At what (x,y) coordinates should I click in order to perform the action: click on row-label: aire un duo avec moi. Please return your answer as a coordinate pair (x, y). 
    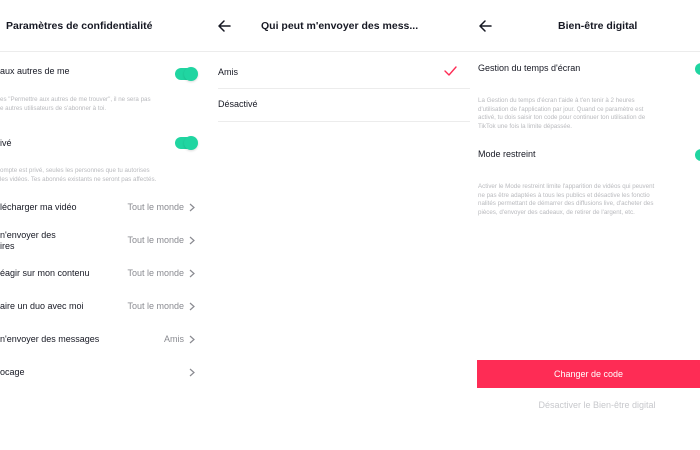
    Looking at the image, I should click on (42, 306).